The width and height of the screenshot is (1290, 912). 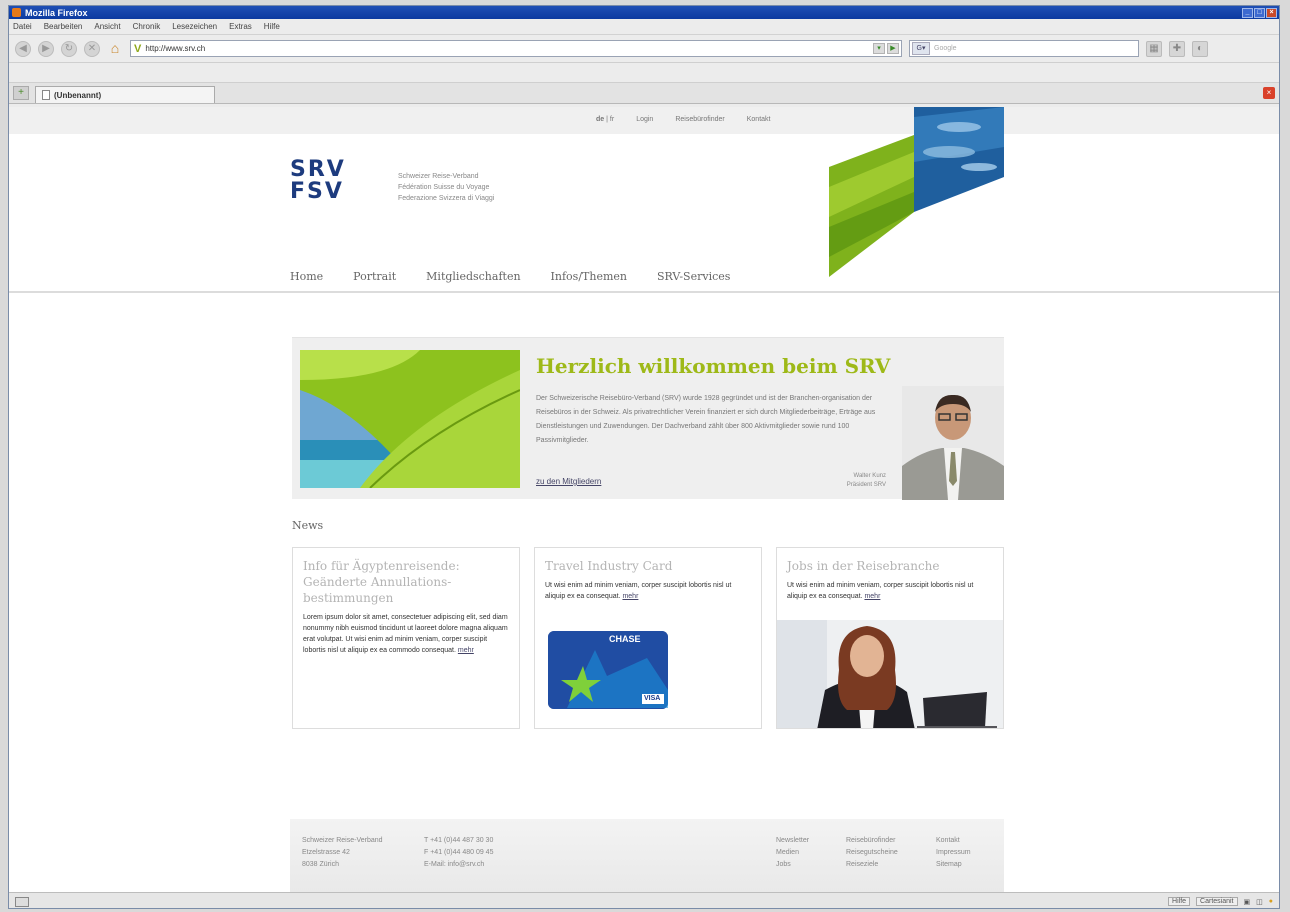 I want to click on dropdown-icon: ▾, so click(x=879, y=48).